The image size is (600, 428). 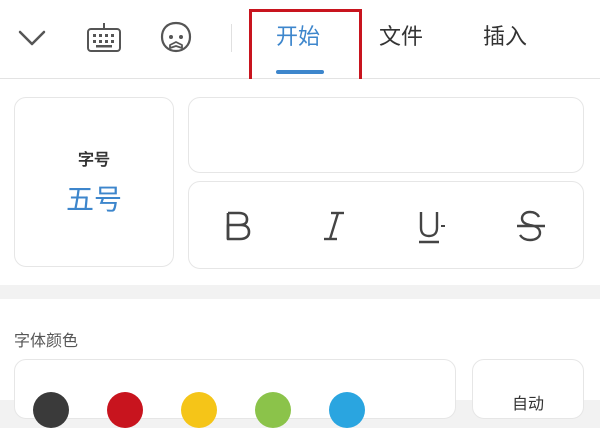 What do you see at coordinates (505, 38) in the screenshot?
I see `tab-insert: 插入` at bounding box center [505, 38].